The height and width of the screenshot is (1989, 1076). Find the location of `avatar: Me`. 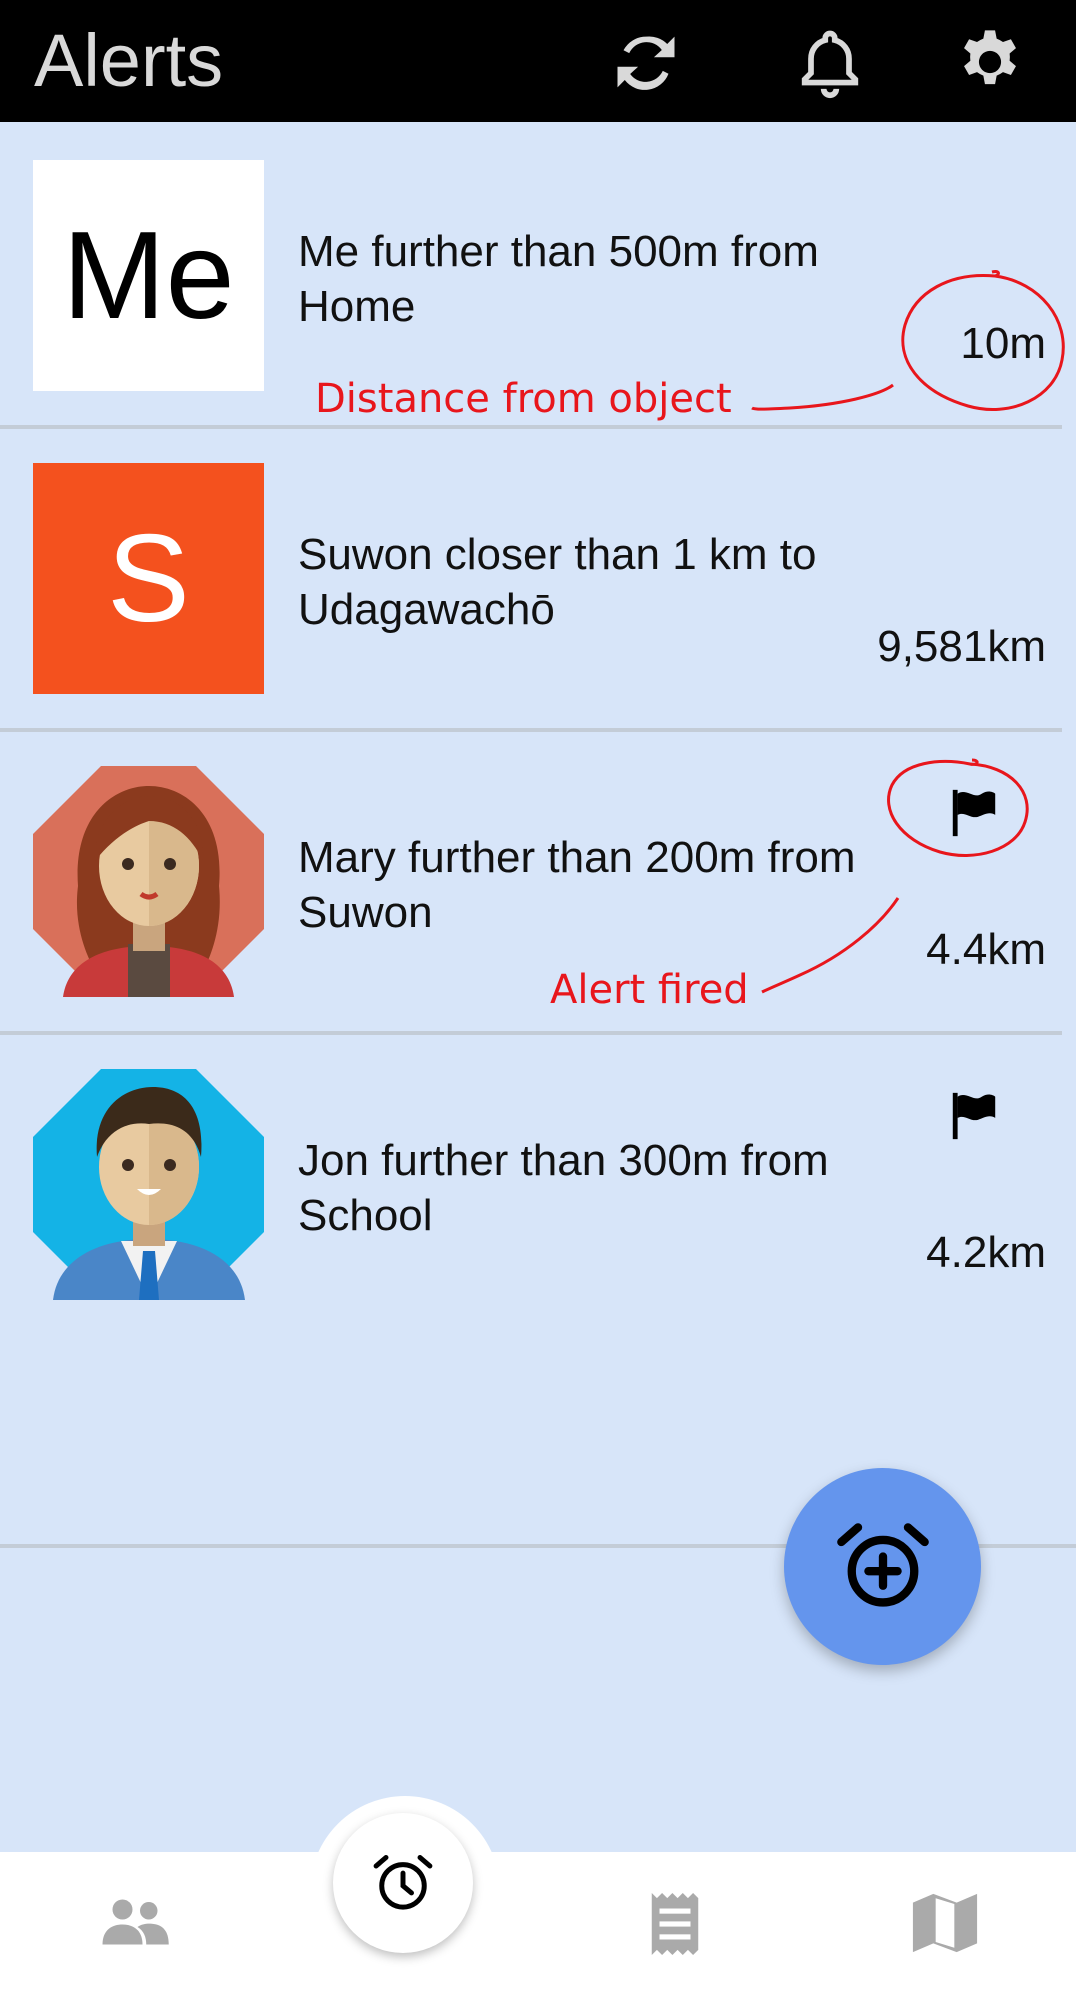

avatar: Me is located at coordinates (148, 275).